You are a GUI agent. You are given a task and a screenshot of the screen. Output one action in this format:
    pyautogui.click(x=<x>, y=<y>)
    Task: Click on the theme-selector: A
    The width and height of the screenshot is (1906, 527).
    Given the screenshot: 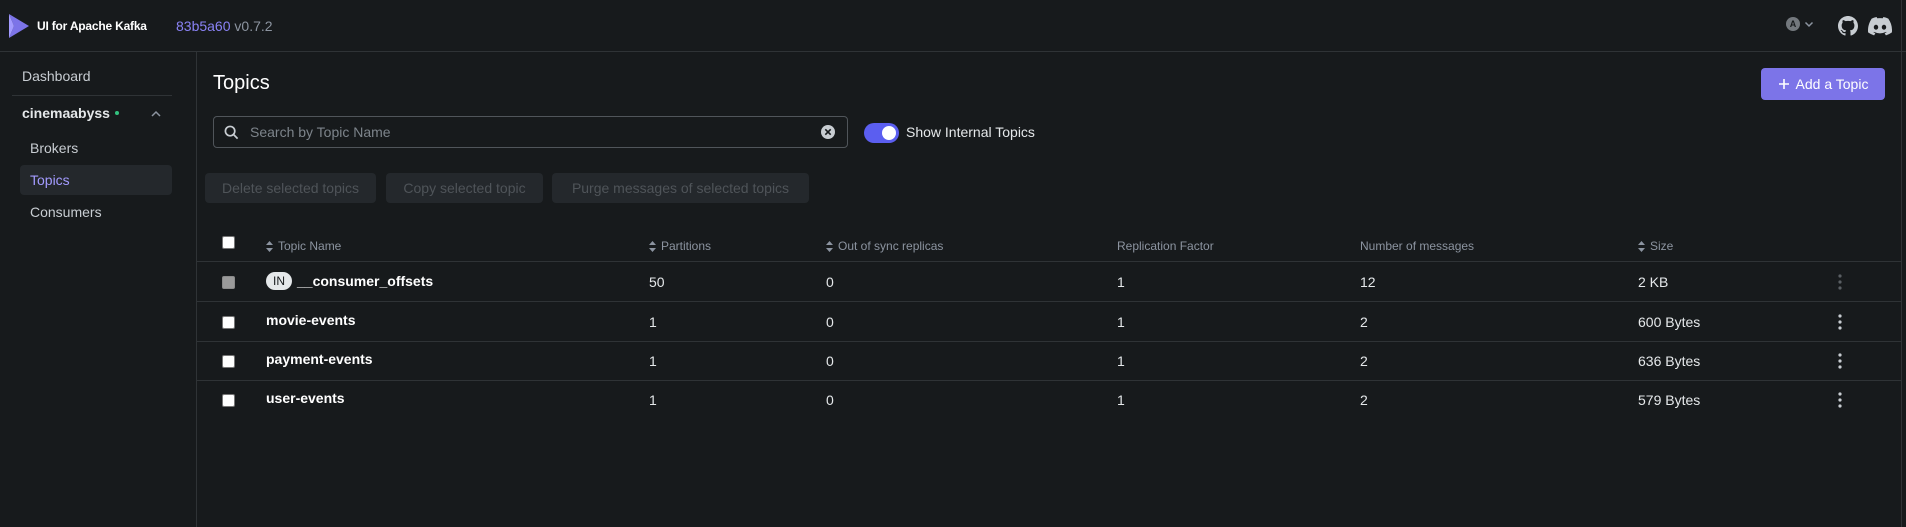 What is the action you would take?
    pyautogui.click(x=1800, y=24)
    